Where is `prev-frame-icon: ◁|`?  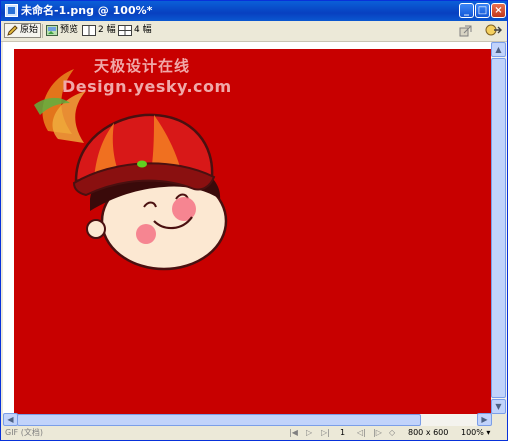
prev-frame-icon: ◁| is located at coordinates (361, 433).